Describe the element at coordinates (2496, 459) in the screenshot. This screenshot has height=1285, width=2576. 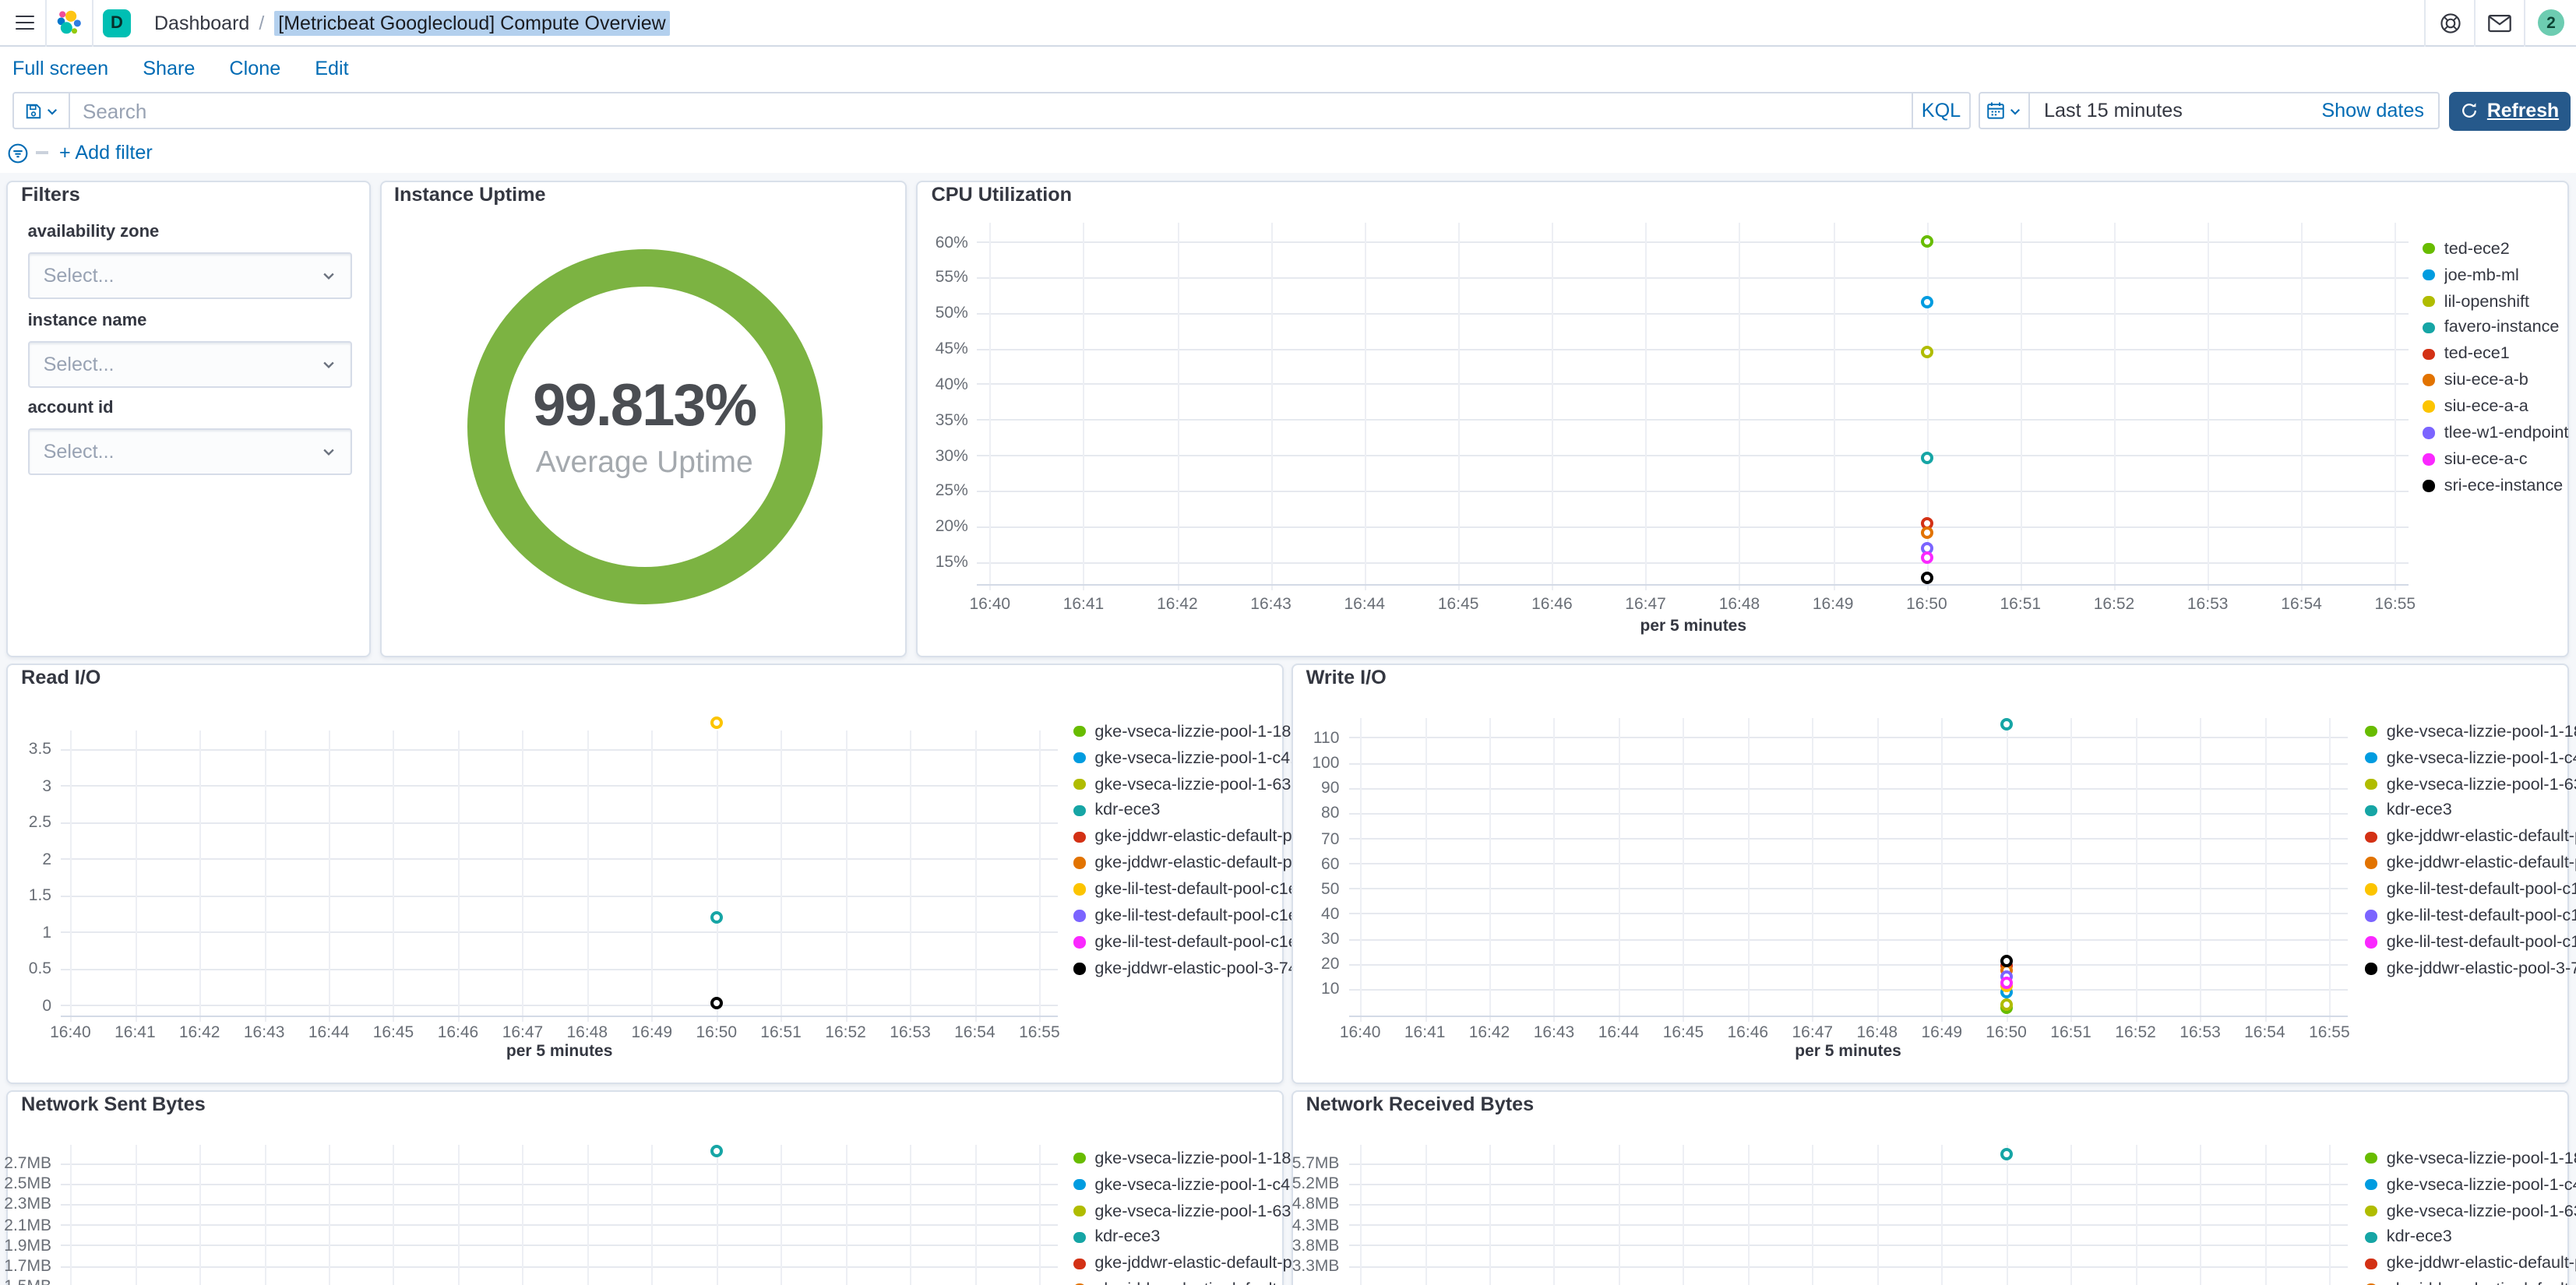
I see `legend-item: siu-ece-a-c` at that location.